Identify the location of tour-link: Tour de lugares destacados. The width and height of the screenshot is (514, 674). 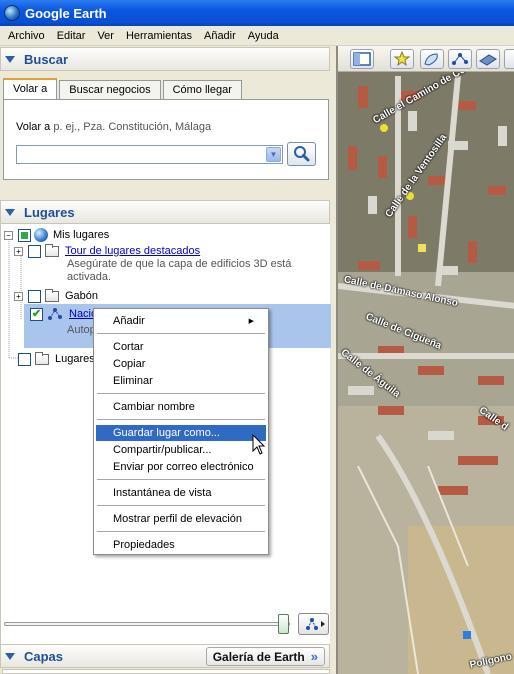
(132, 251).